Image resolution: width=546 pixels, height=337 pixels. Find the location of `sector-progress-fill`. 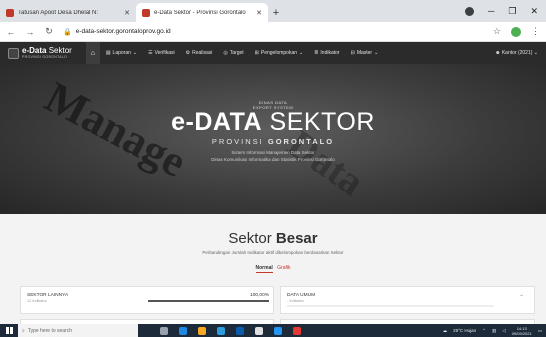

sector-progress-fill is located at coordinates (208, 301).